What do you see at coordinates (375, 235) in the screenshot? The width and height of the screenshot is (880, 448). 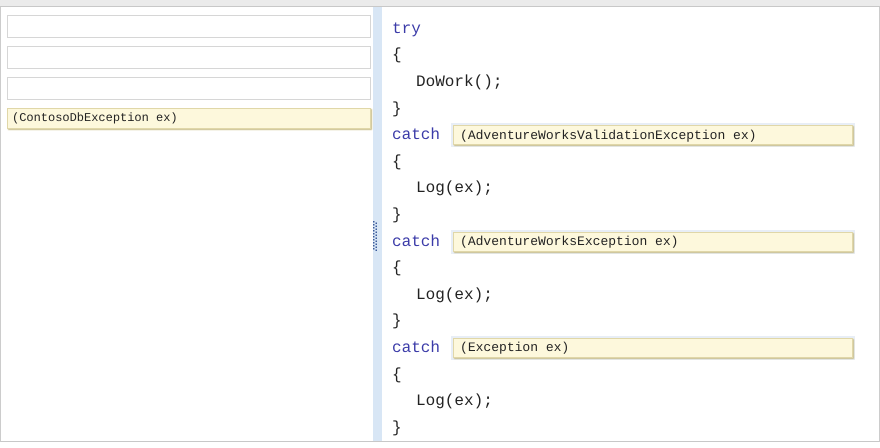 I see `grip-icon` at bounding box center [375, 235].